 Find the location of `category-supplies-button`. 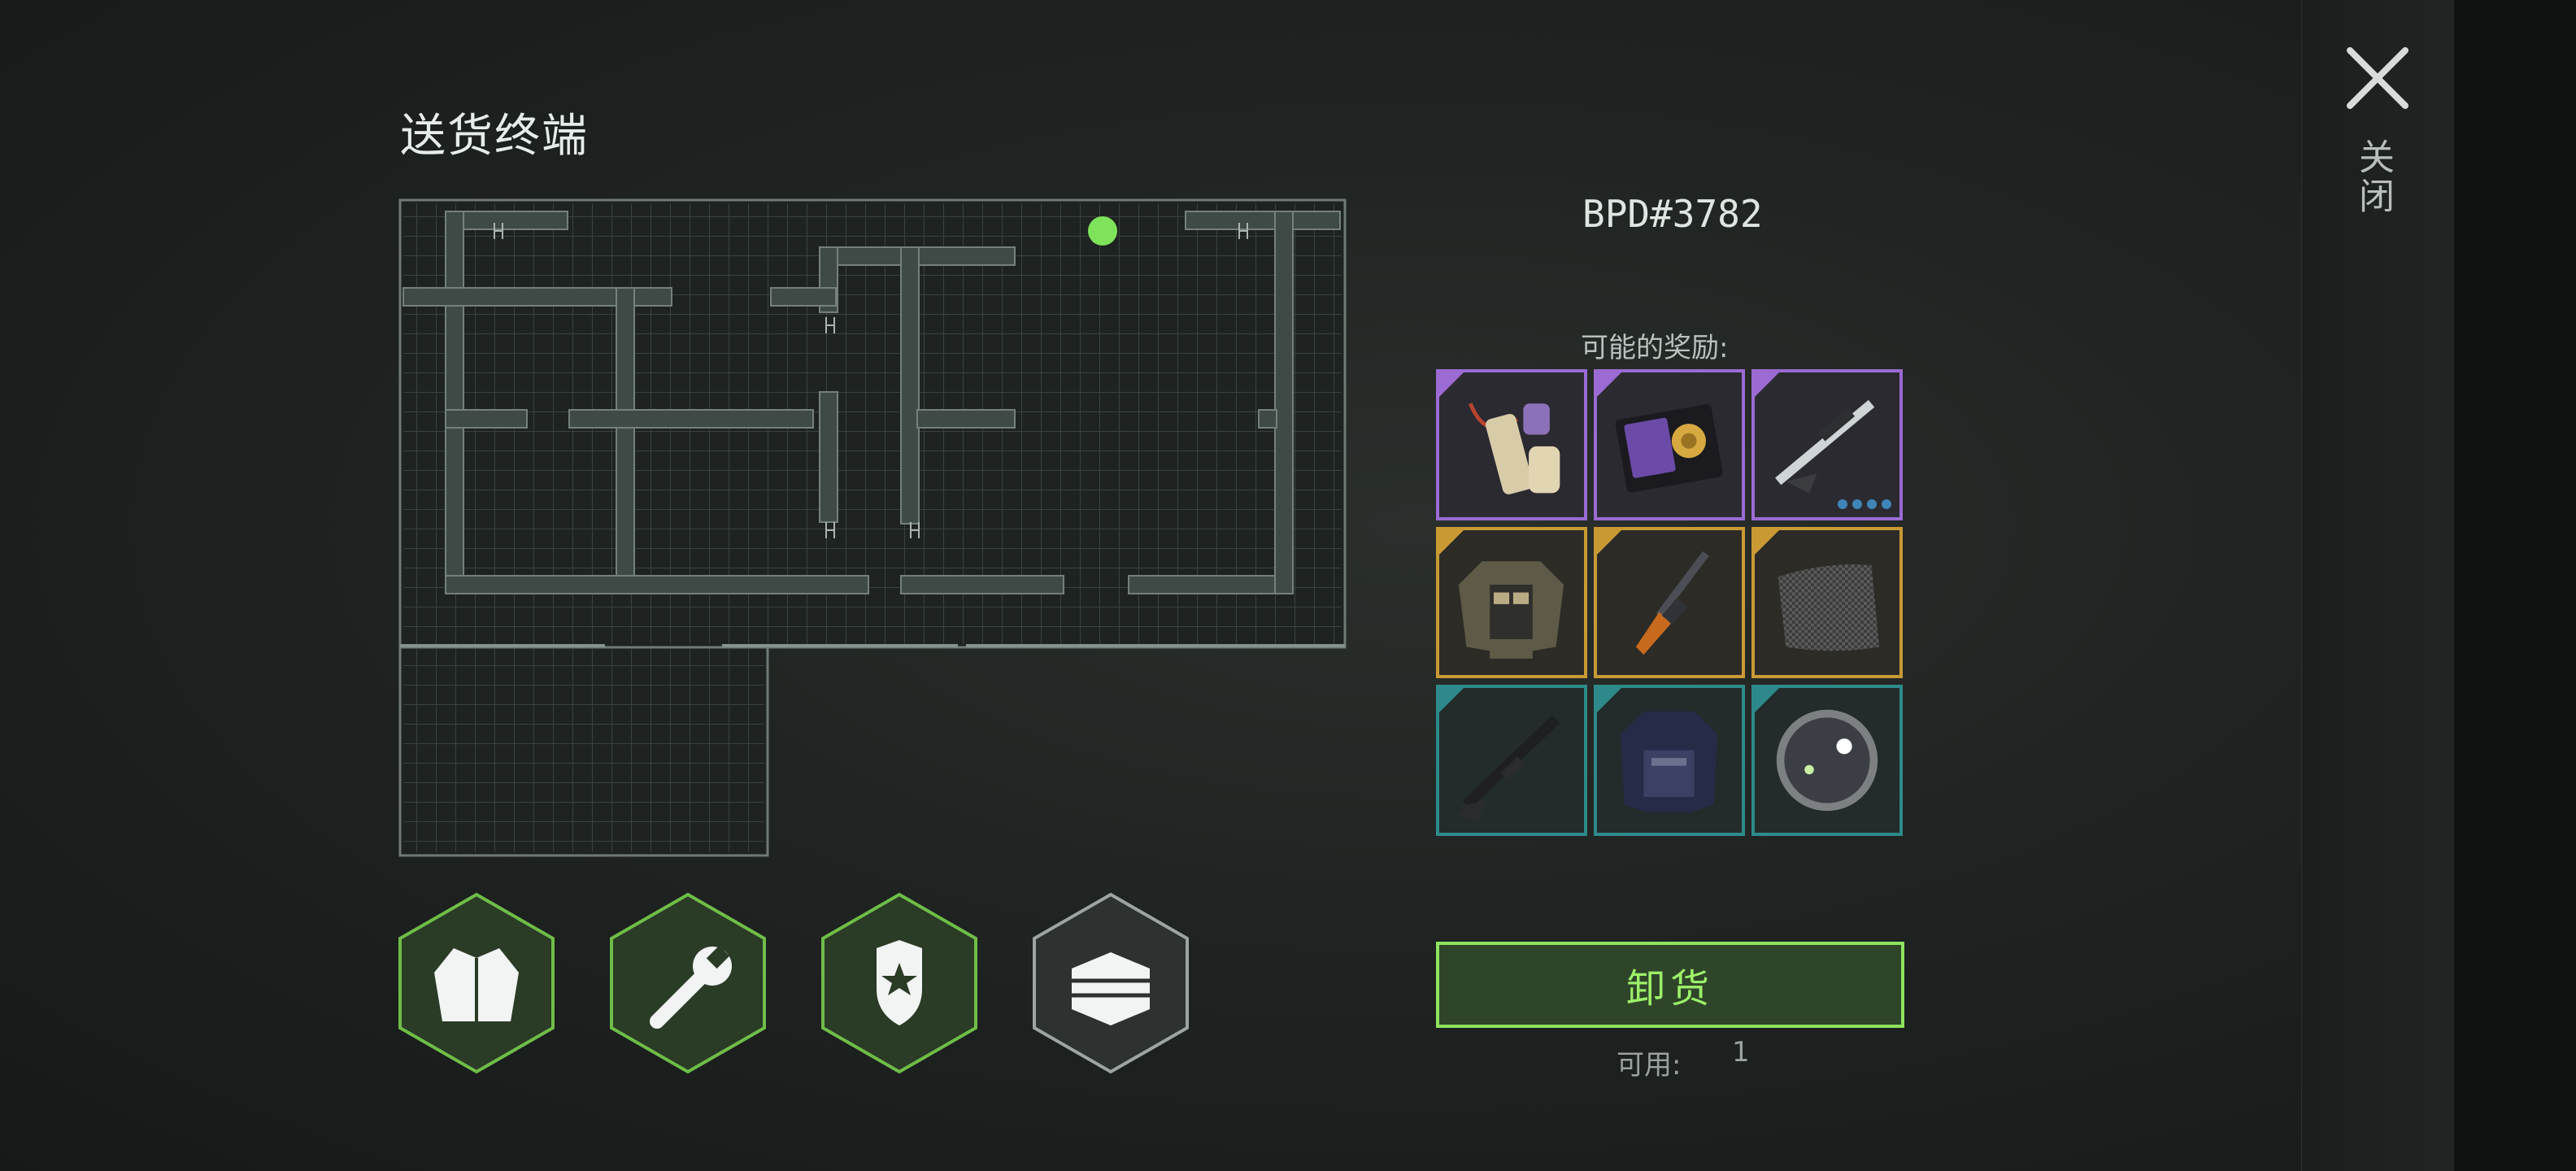

category-supplies-button is located at coordinates (1110, 983).